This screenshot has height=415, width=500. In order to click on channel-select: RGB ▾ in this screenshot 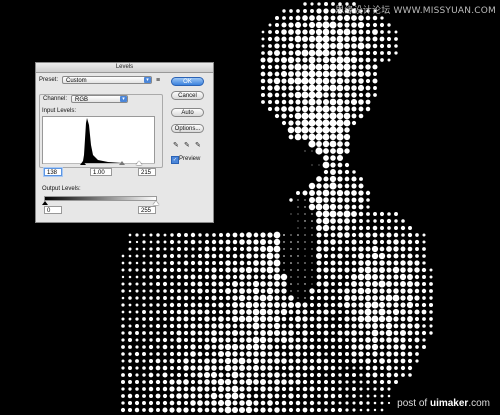, I will do `click(99, 99)`.